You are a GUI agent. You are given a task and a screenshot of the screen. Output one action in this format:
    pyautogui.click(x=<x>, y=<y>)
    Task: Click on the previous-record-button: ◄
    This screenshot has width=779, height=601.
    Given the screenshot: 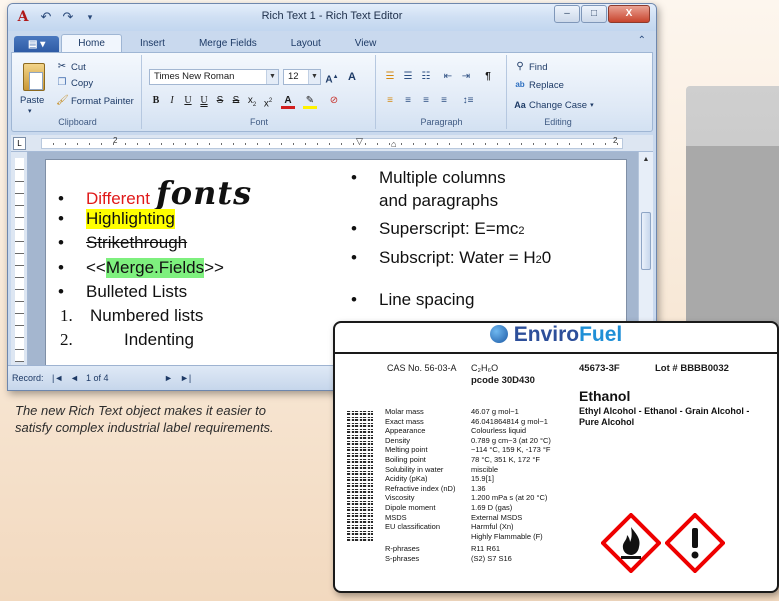 What is the action you would take?
    pyautogui.click(x=74, y=378)
    